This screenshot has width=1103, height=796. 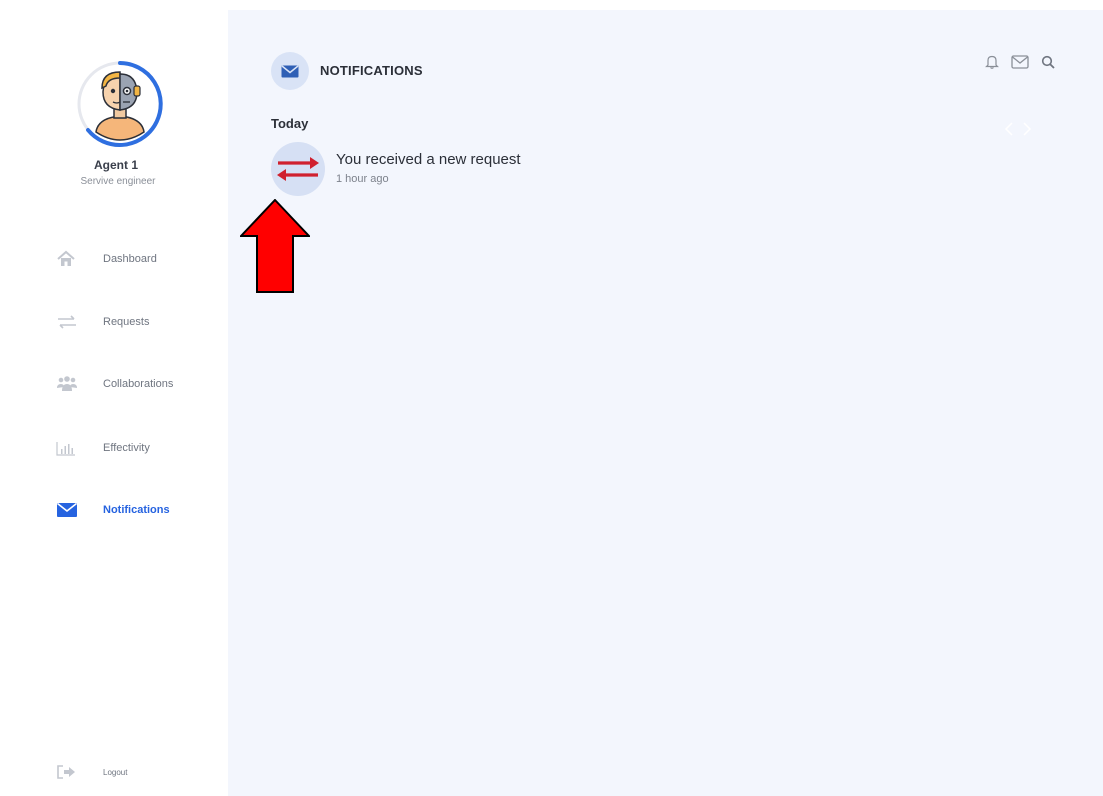 What do you see at coordinates (126, 322) in the screenshot?
I see `sidebar-item-label: Requests` at bounding box center [126, 322].